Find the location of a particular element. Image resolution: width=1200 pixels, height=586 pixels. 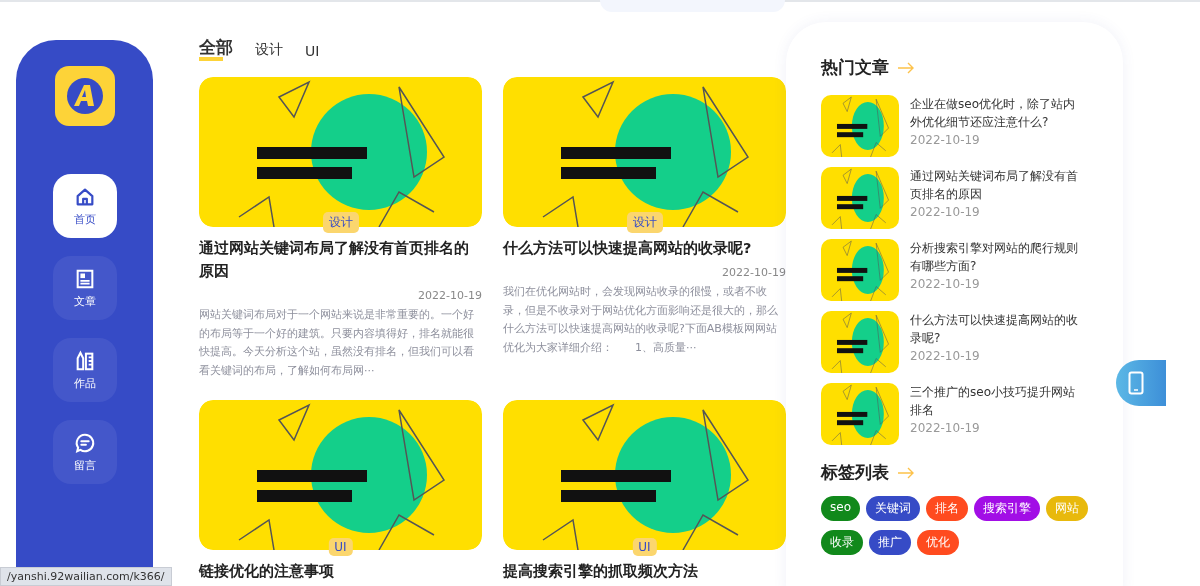

article-title: 通过网站关键词布局了解没有首页排名的原因 is located at coordinates (340, 260).